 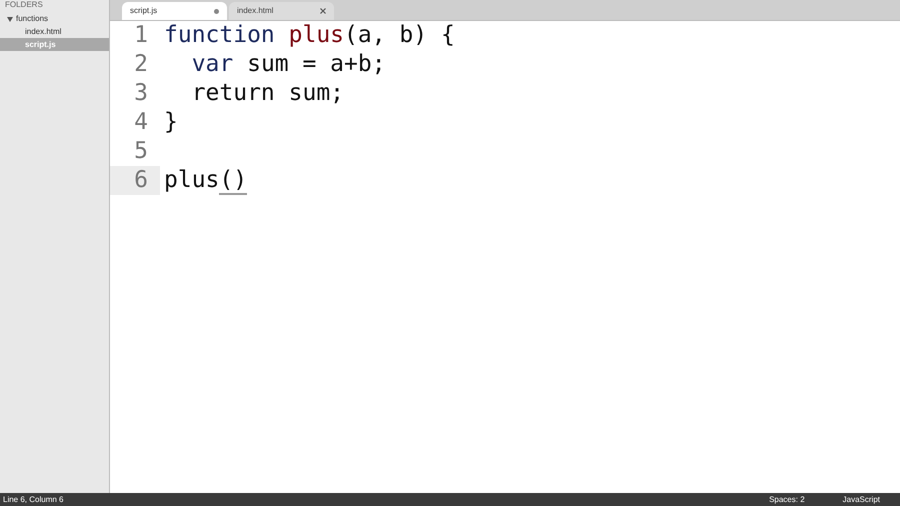 I want to click on disclosure-triangle-icon, so click(x=10, y=19).